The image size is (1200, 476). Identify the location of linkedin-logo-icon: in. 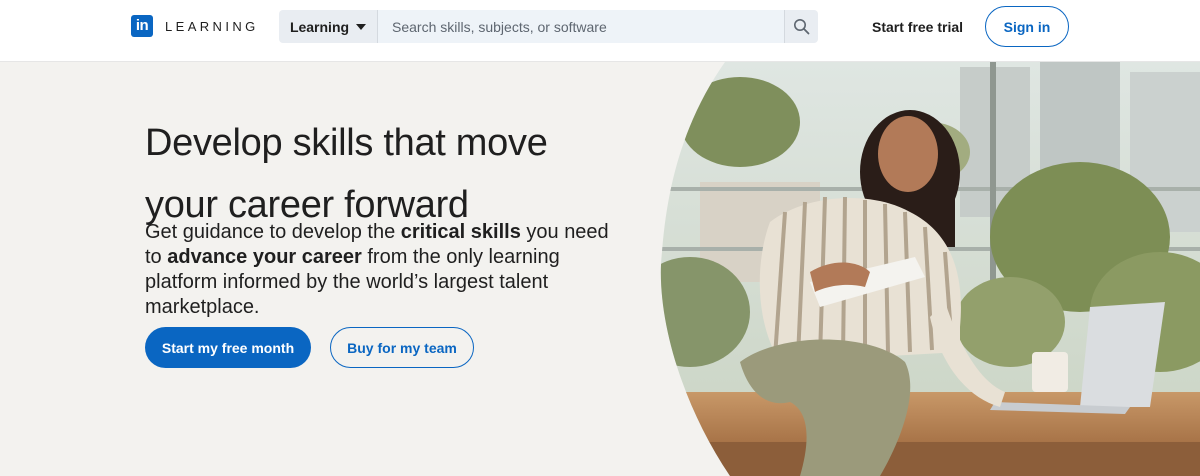
(142, 26).